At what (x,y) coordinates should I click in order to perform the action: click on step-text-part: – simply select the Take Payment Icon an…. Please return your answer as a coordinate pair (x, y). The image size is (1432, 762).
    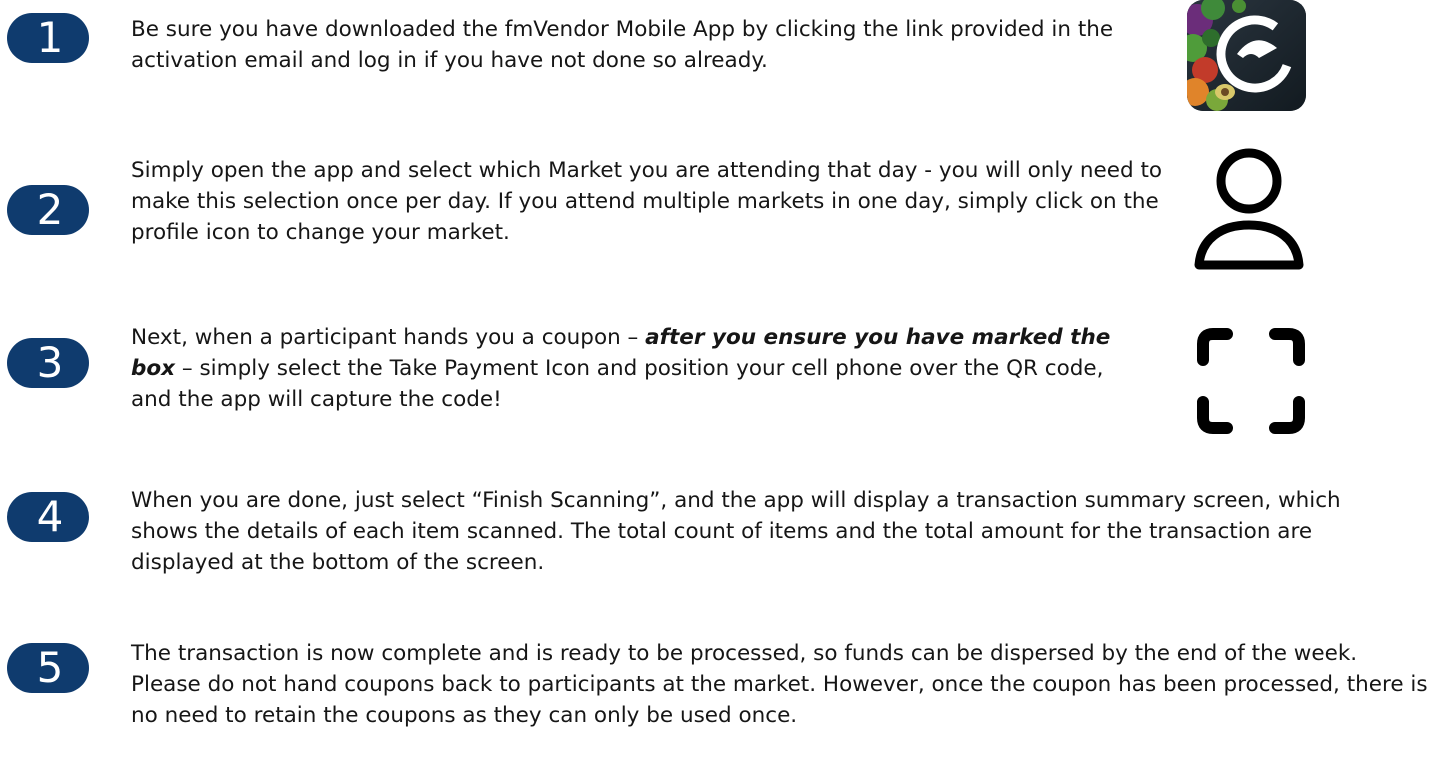
    Looking at the image, I should click on (617, 384).